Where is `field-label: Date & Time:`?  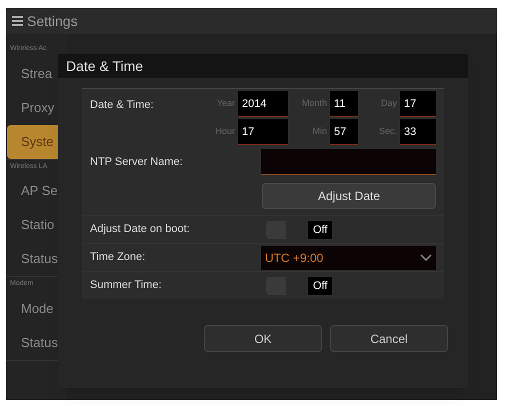 field-label: Date & Time: is located at coordinates (122, 105).